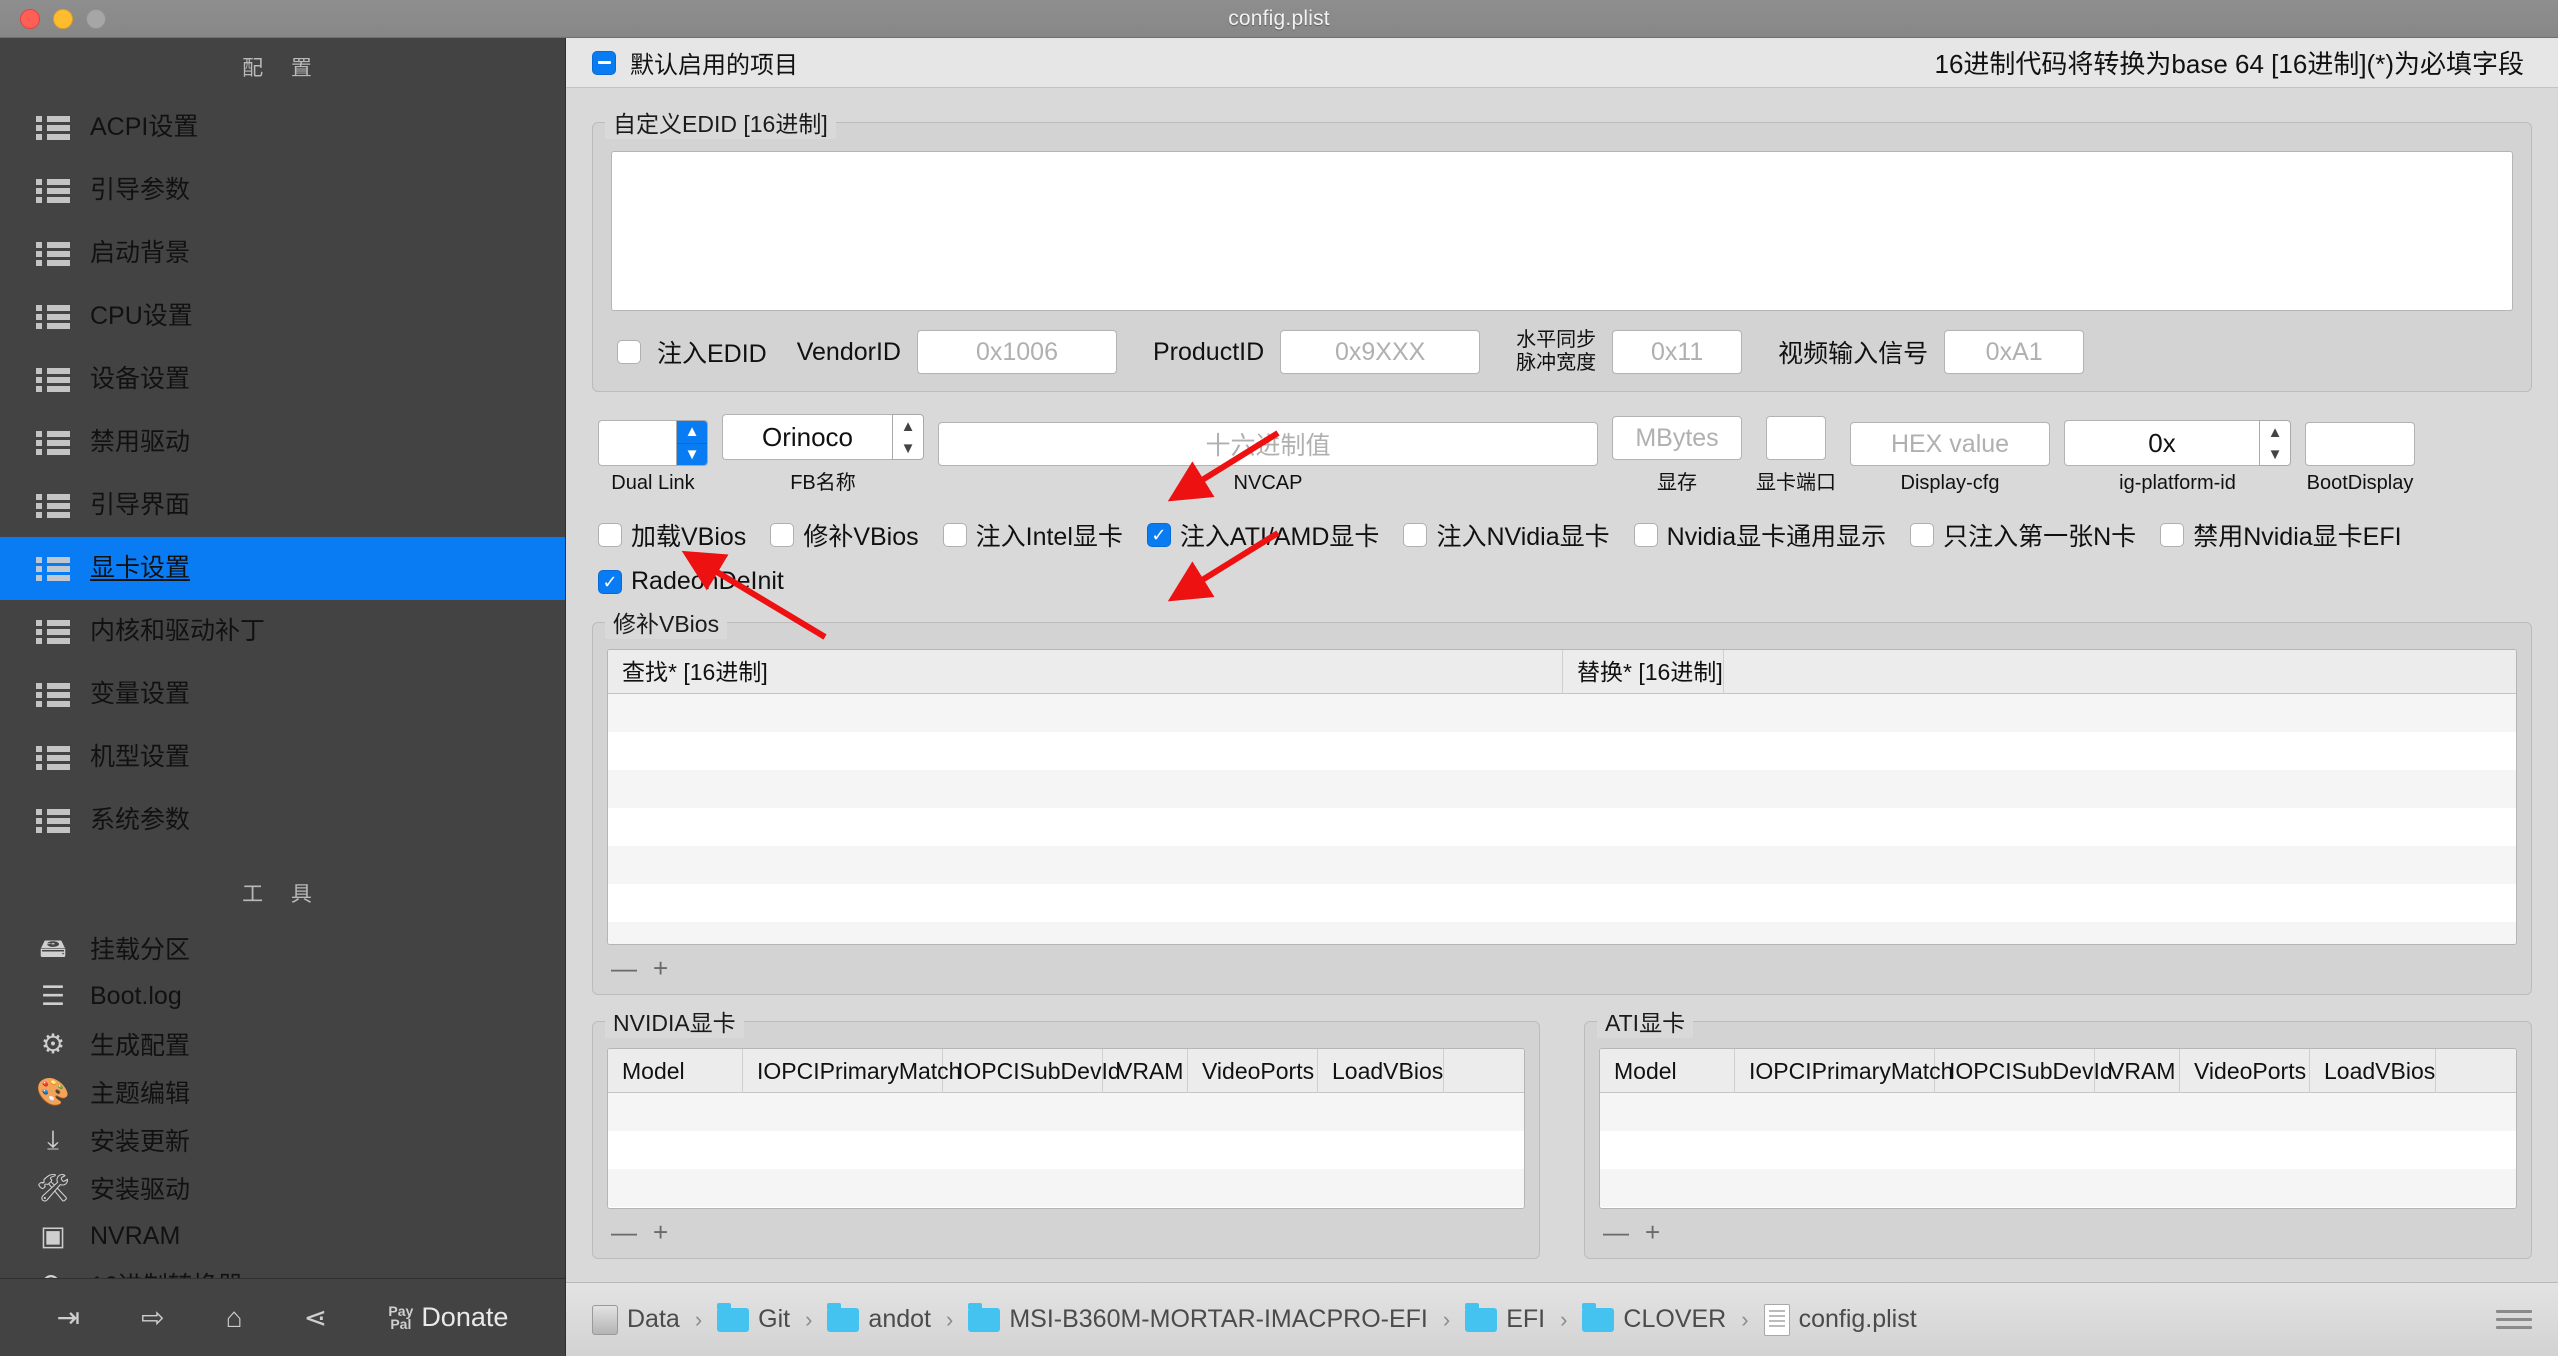 The width and height of the screenshot is (2558, 1356). What do you see at coordinates (1562, 964) in the screenshot?
I see `patch-vbios-footer: — +` at bounding box center [1562, 964].